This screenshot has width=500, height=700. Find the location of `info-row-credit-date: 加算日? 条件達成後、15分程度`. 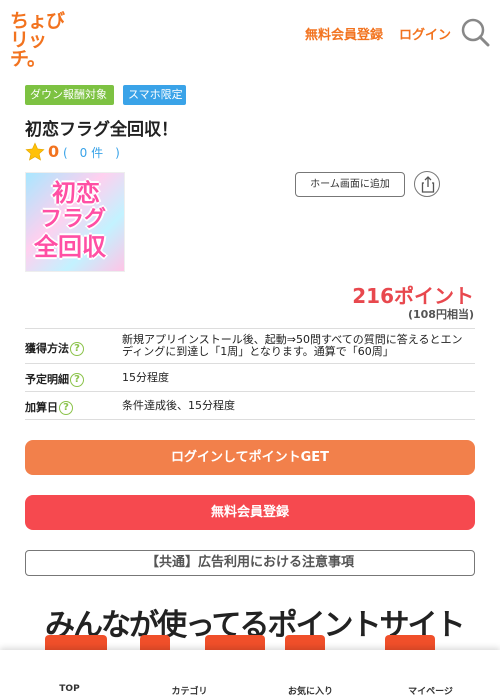

info-row-credit-date: 加算日? 条件達成後、15分程度 is located at coordinates (250, 406).